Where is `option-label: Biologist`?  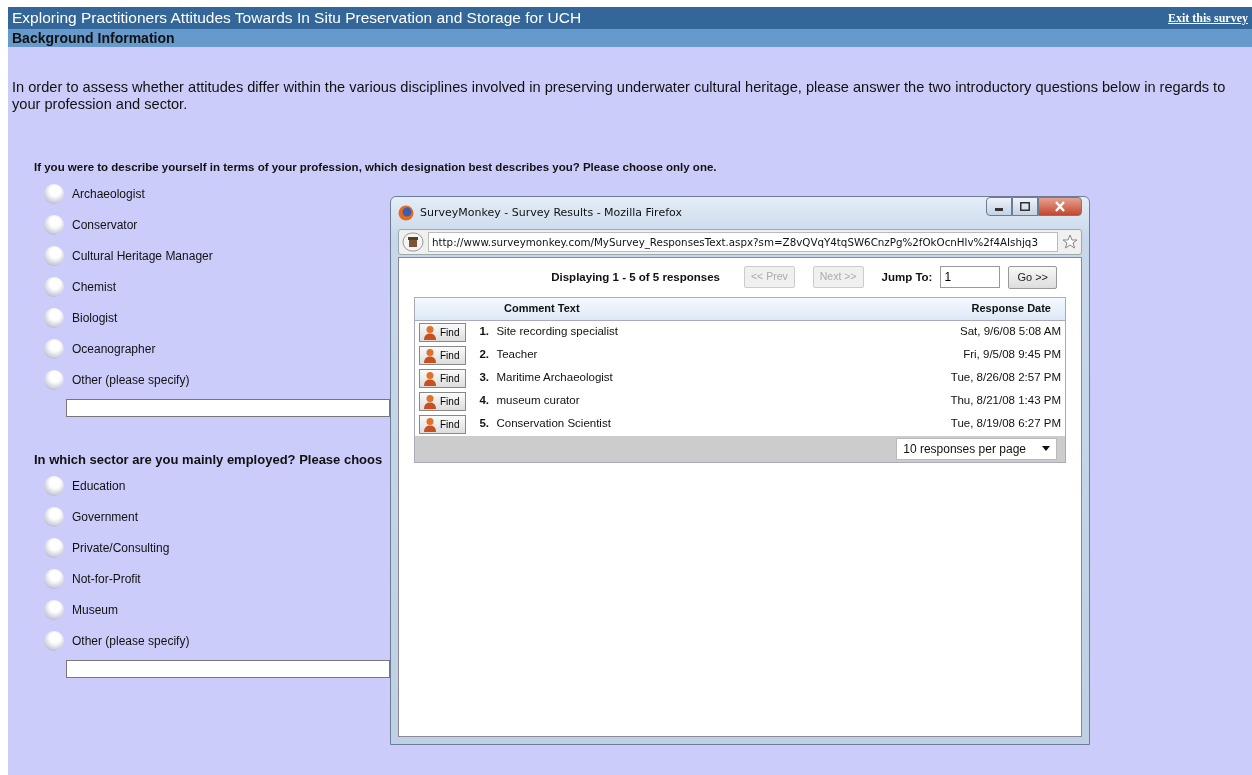
option-label: Biologist is located at coordinates (95, 319).